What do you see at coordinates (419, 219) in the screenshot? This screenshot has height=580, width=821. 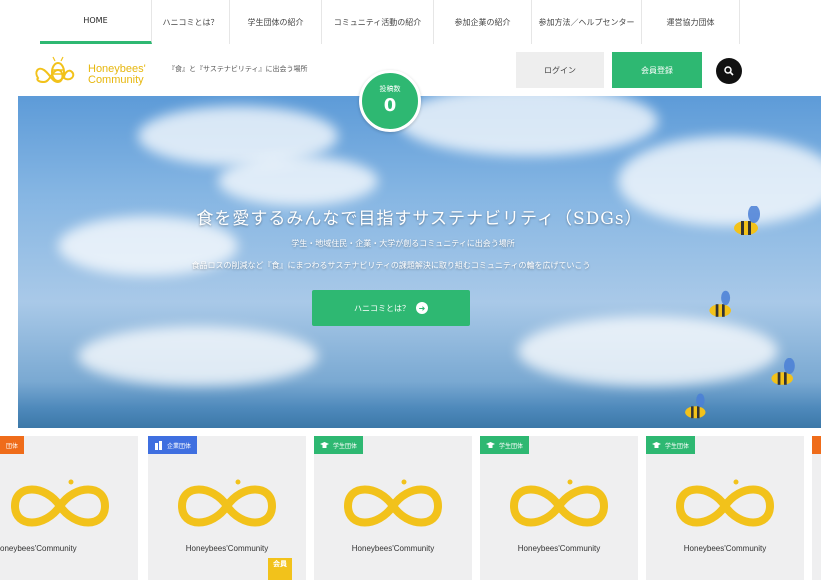 I see `hero-title: 食を愛するみんなで目指すサステナビリティ（SDGs）` at bounding box center [419, 219].